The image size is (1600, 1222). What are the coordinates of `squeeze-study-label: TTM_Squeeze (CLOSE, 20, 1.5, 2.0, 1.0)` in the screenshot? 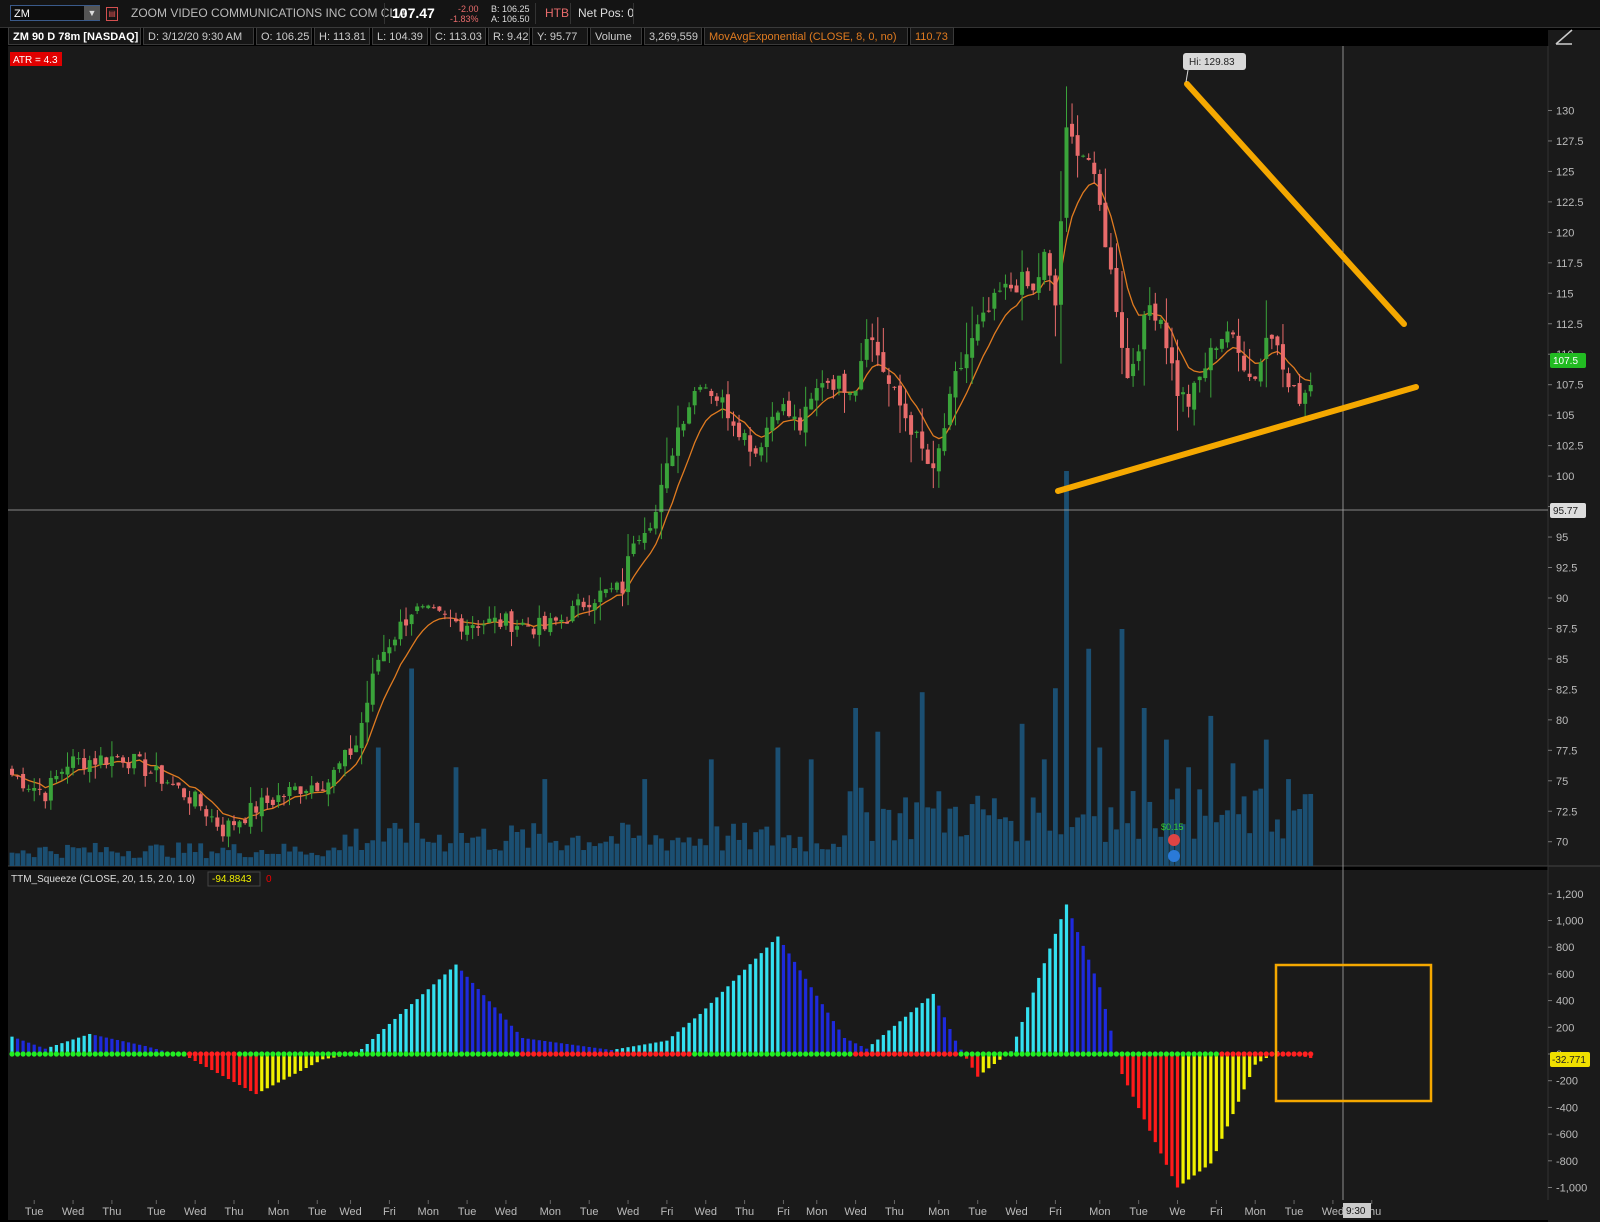 It's located at (103, 879).